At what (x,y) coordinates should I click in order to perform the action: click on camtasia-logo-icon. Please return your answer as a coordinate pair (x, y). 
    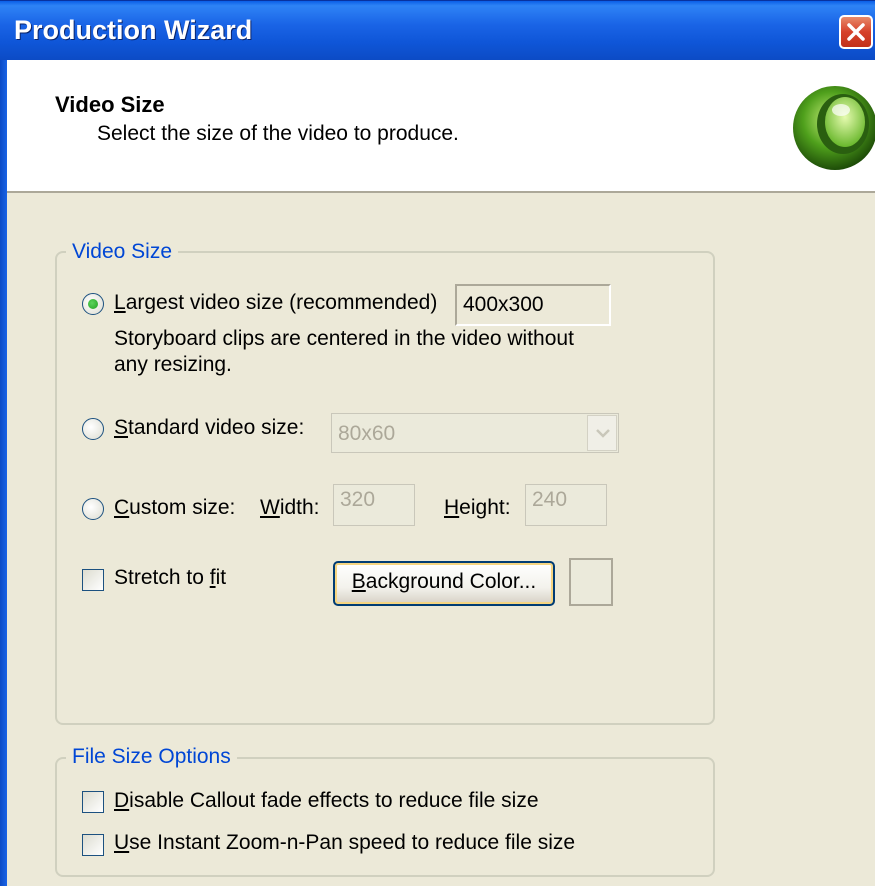
    Looking at the image, I should click on (834, 128).